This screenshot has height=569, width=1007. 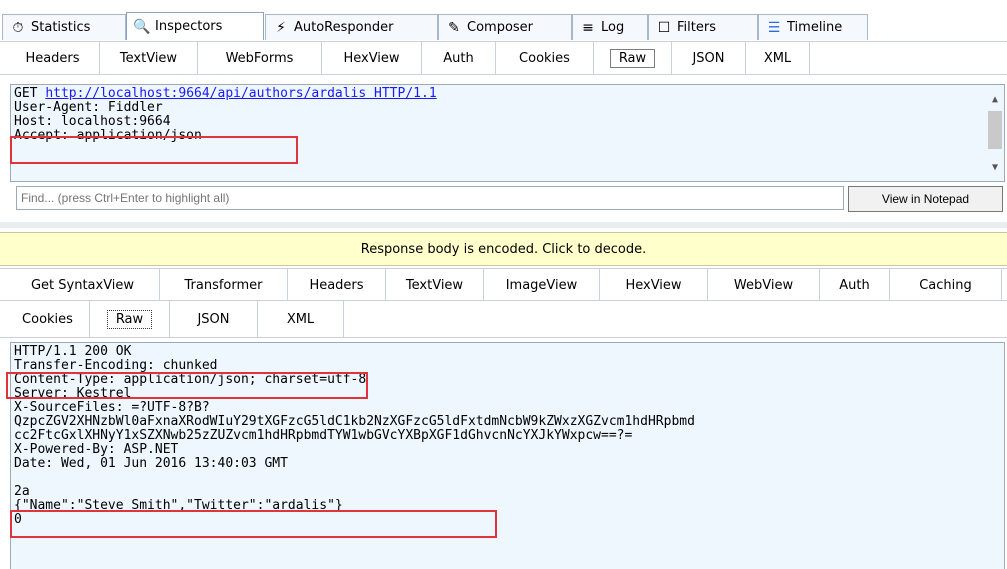 I want to click on composer-icon: ✎, so click(x=454, y=27).